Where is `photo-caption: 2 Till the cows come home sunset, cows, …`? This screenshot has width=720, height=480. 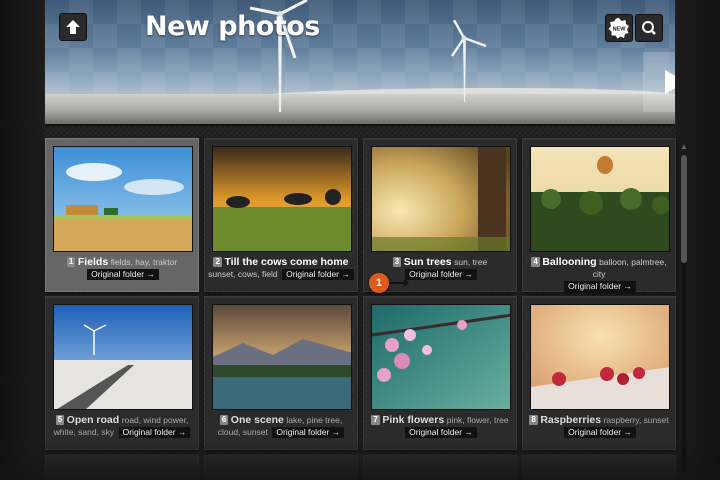
photo-caption: 2 Till the cows come home sunset, cows, … is located at coordinates (281, 268).